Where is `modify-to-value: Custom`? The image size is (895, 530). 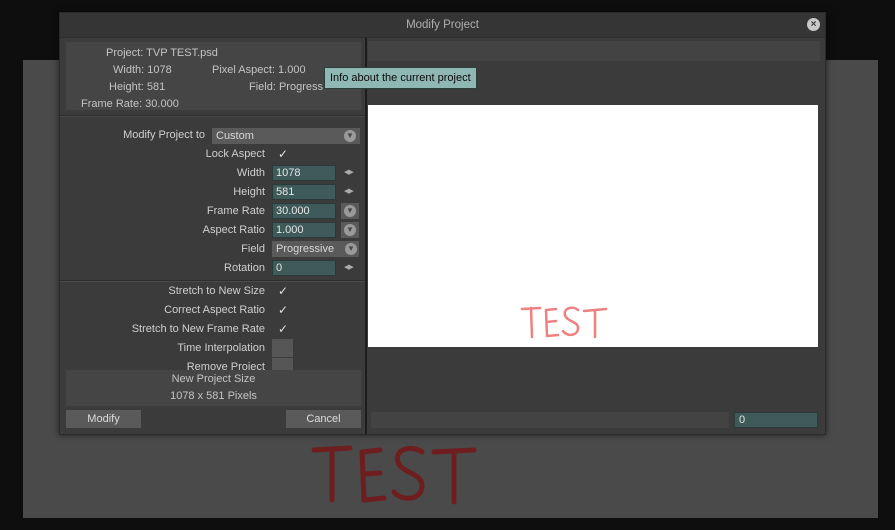
modify-to-value: Custom is located at coordinates (235, 136).